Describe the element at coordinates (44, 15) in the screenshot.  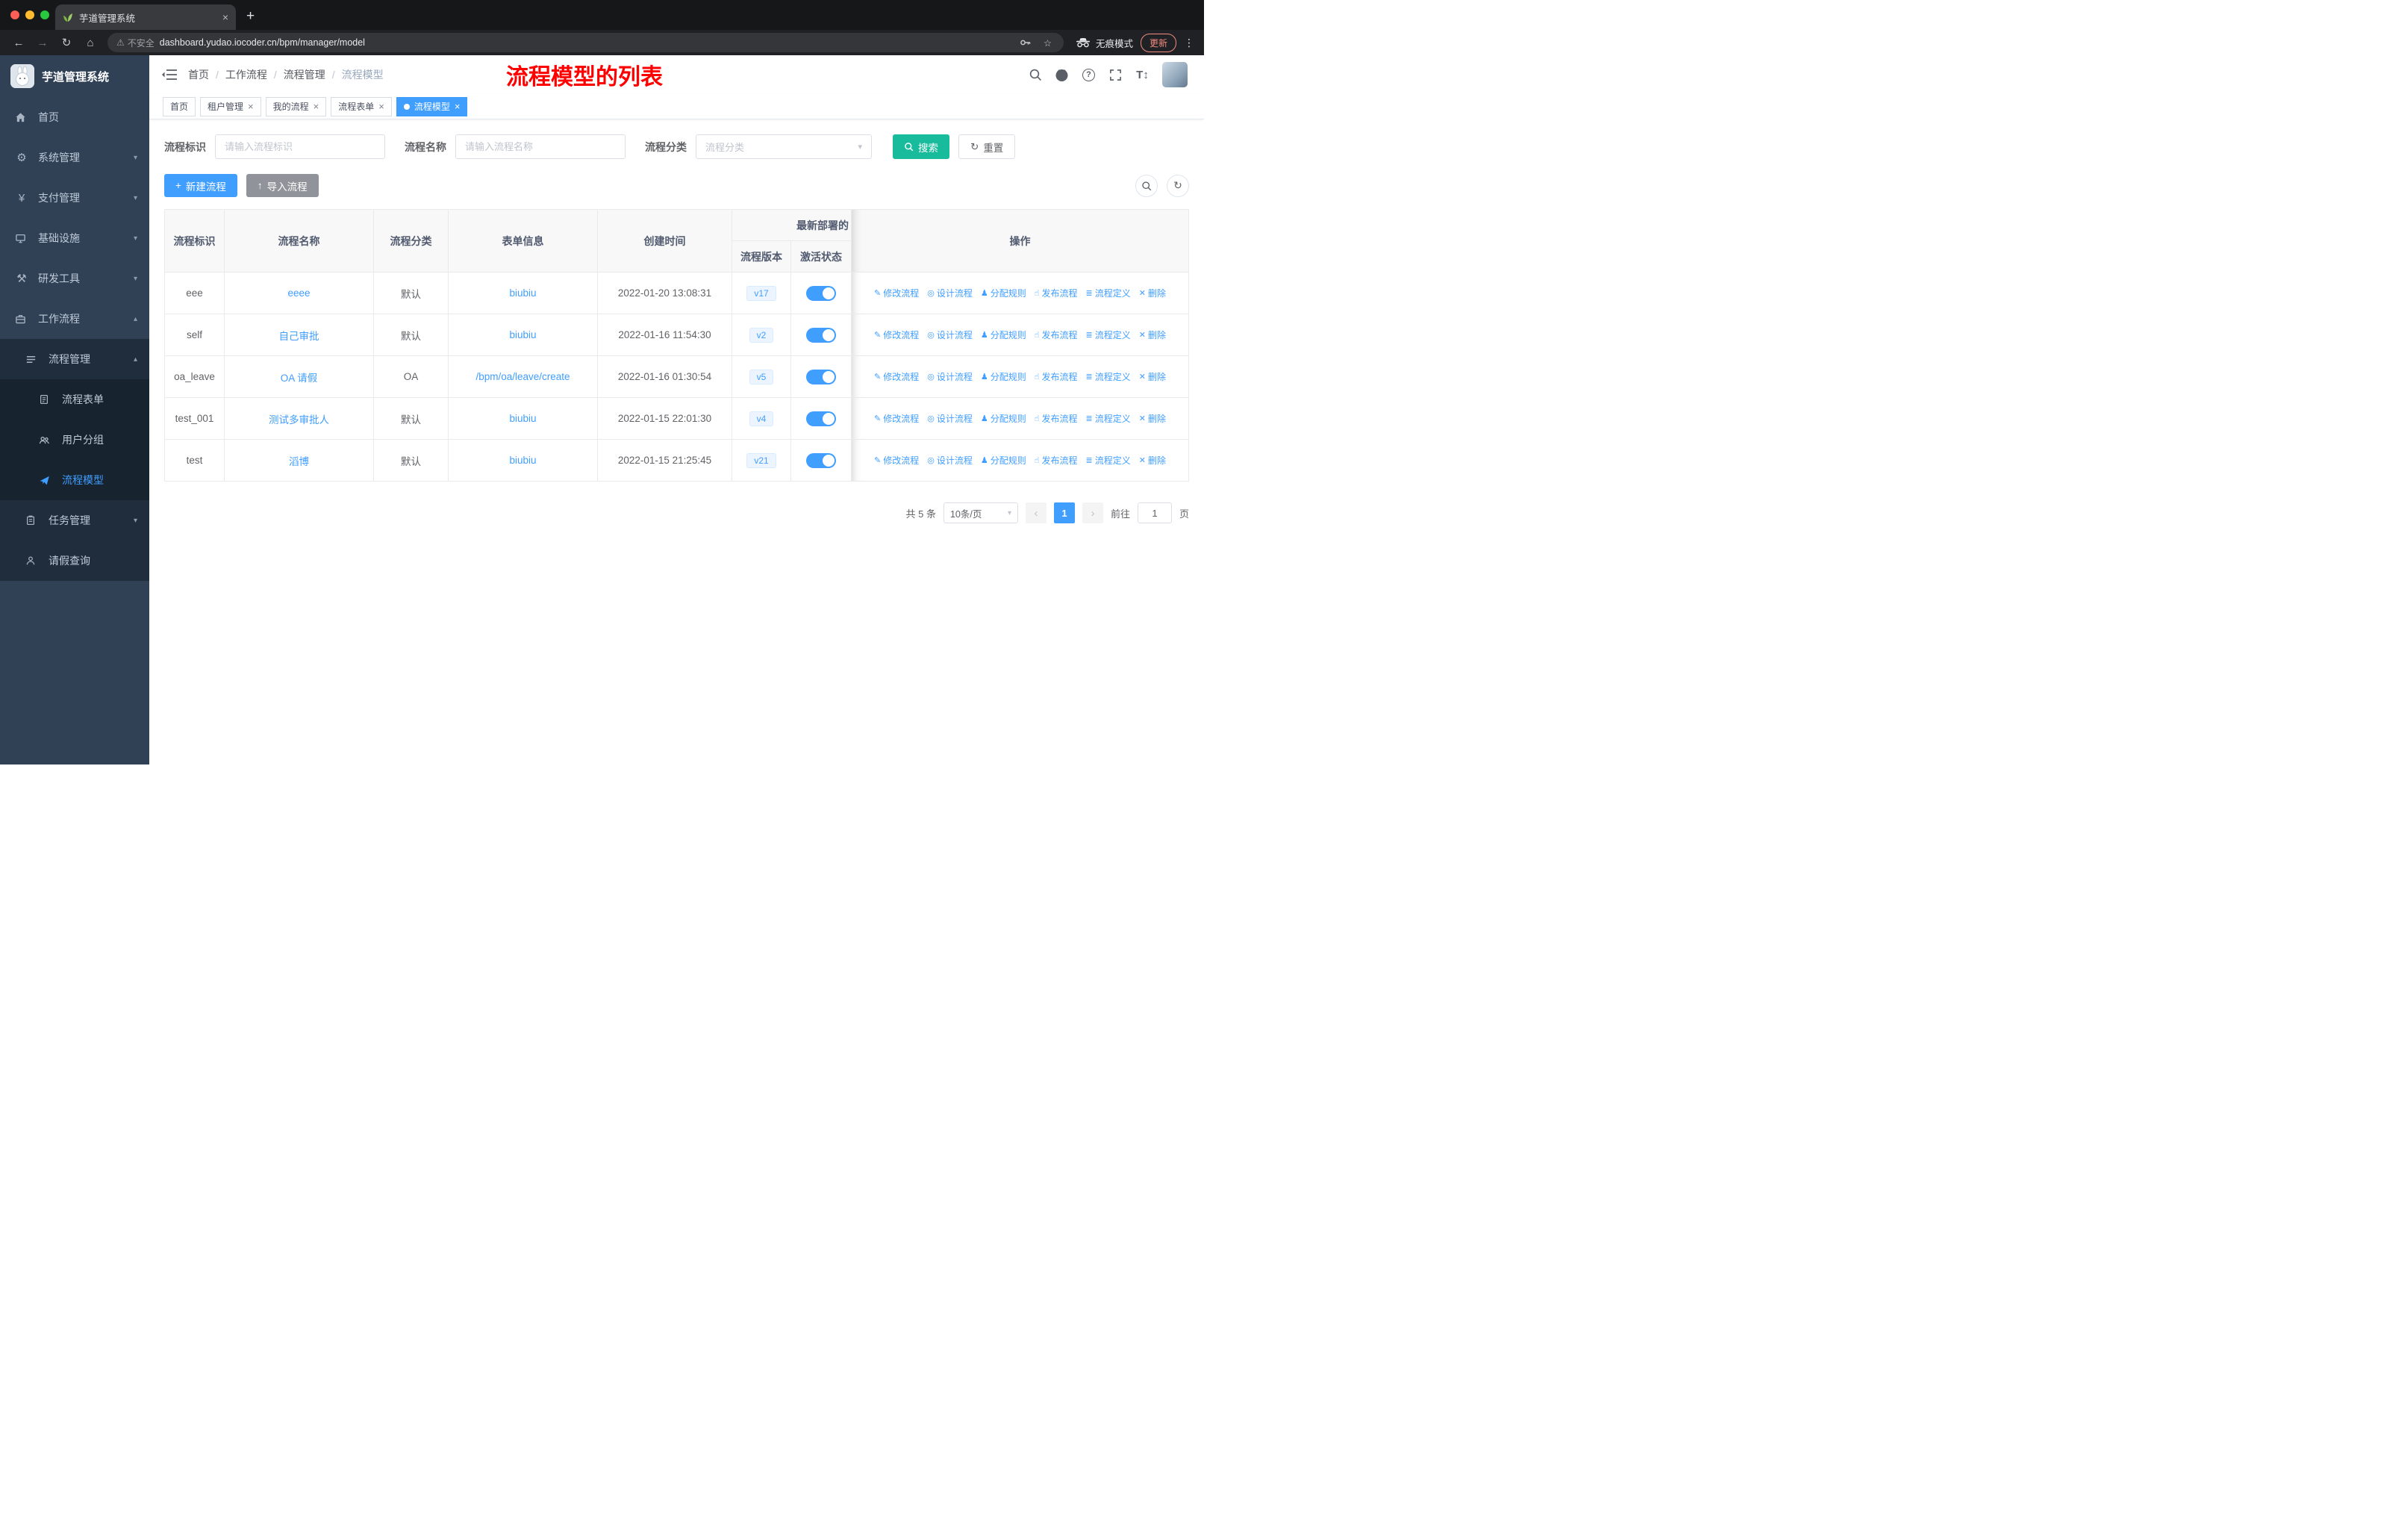
I see `zoom-window-button` at that location.